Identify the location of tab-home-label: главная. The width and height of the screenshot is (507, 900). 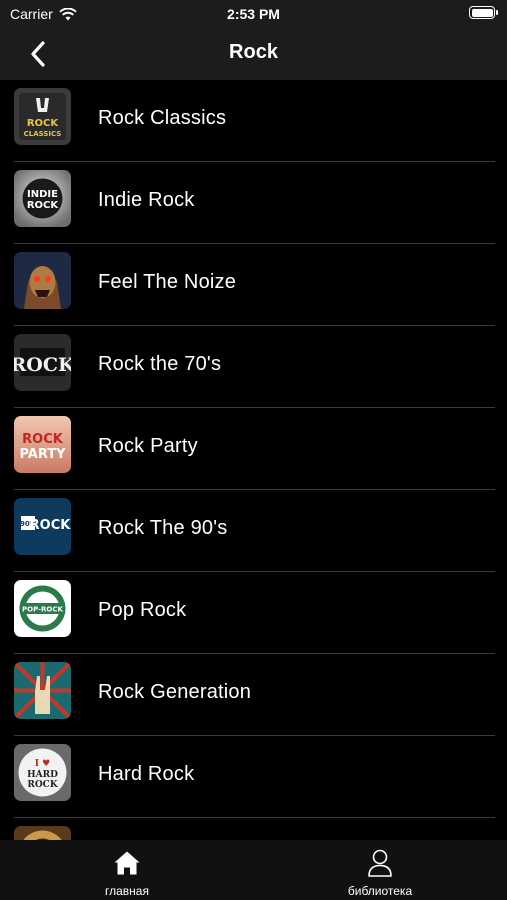
(127, 891).